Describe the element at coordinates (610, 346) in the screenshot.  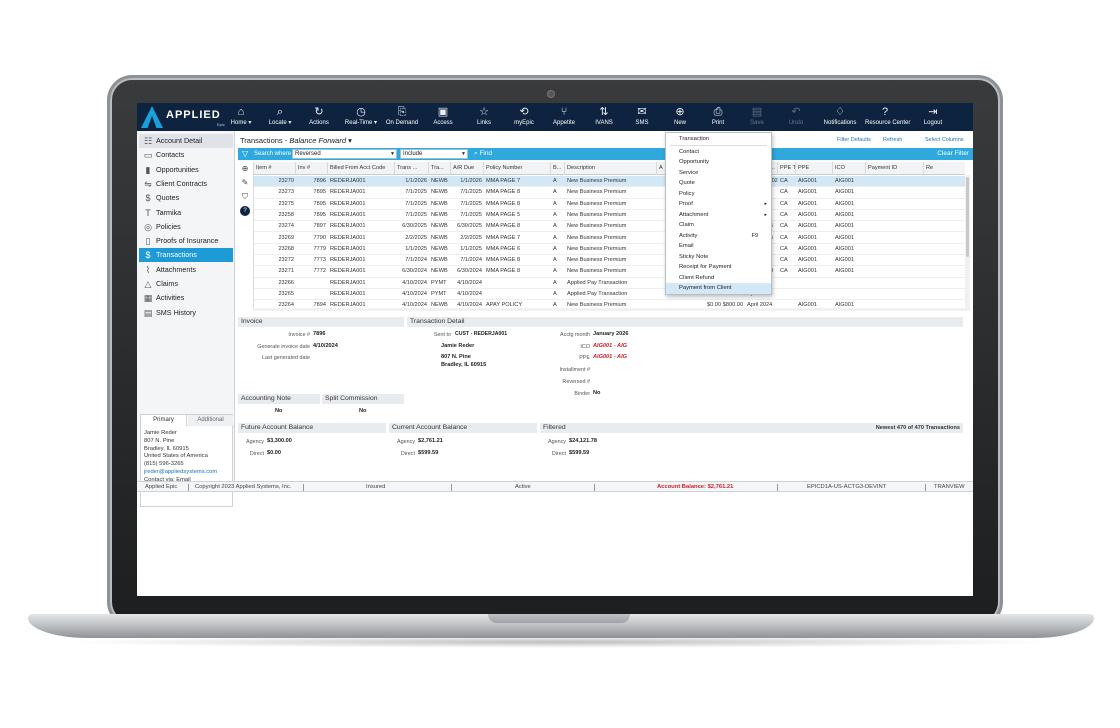
I see `ico-value: AIG001 - AIG` at that location.